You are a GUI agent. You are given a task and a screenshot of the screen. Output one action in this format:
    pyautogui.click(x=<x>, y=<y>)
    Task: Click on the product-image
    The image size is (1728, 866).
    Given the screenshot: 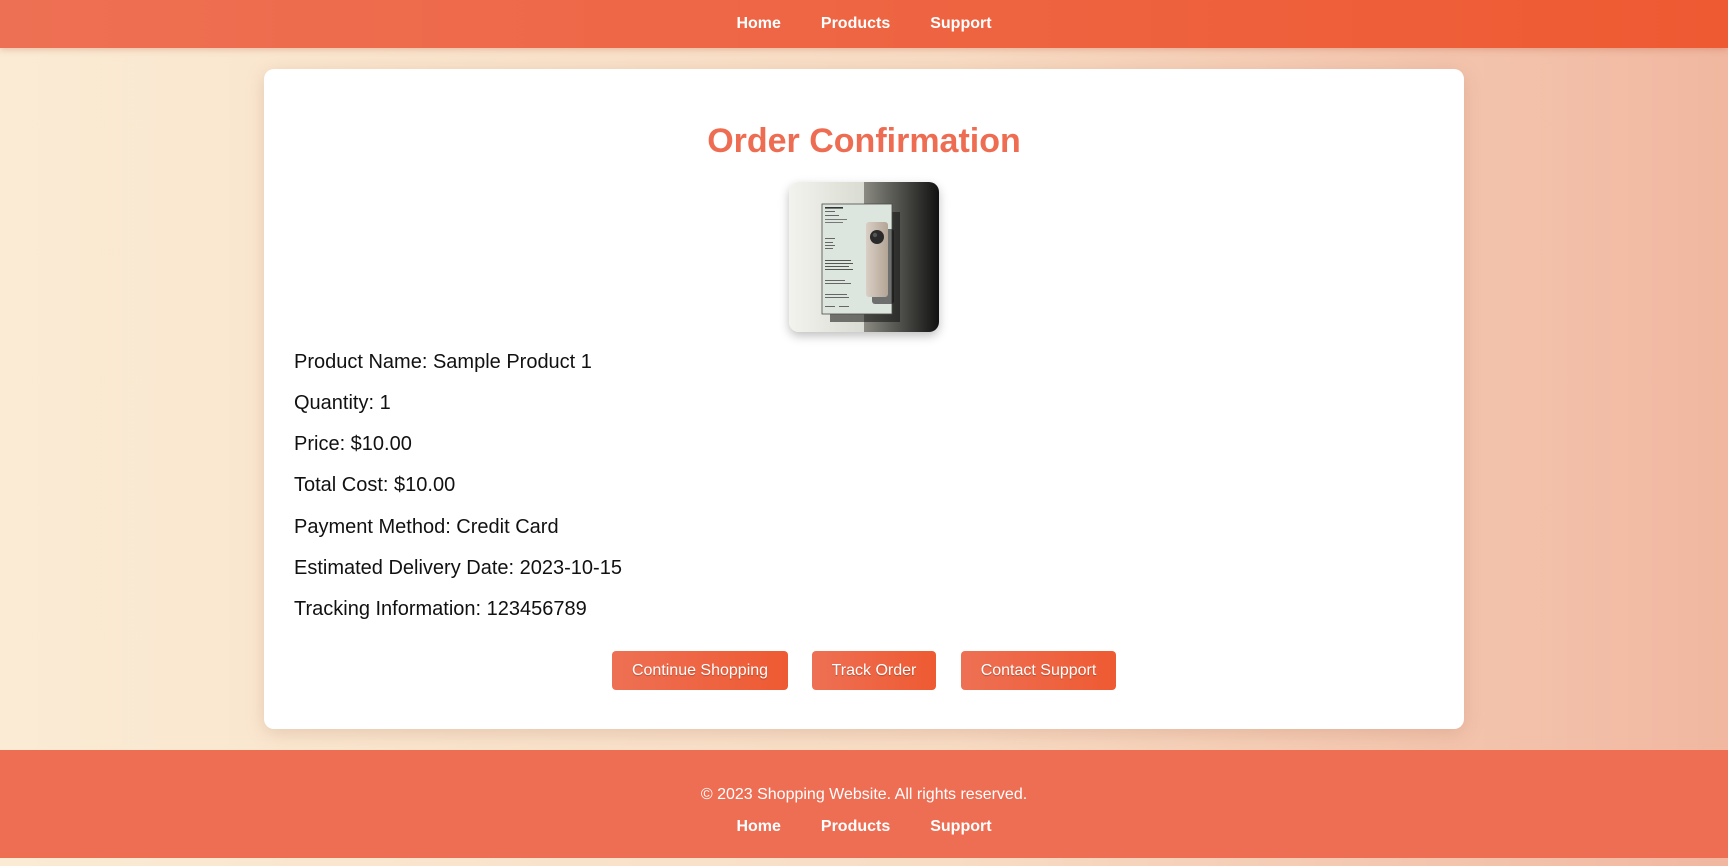 What is the action you would take?
    pyautogui.click(x=864, y=257)
    